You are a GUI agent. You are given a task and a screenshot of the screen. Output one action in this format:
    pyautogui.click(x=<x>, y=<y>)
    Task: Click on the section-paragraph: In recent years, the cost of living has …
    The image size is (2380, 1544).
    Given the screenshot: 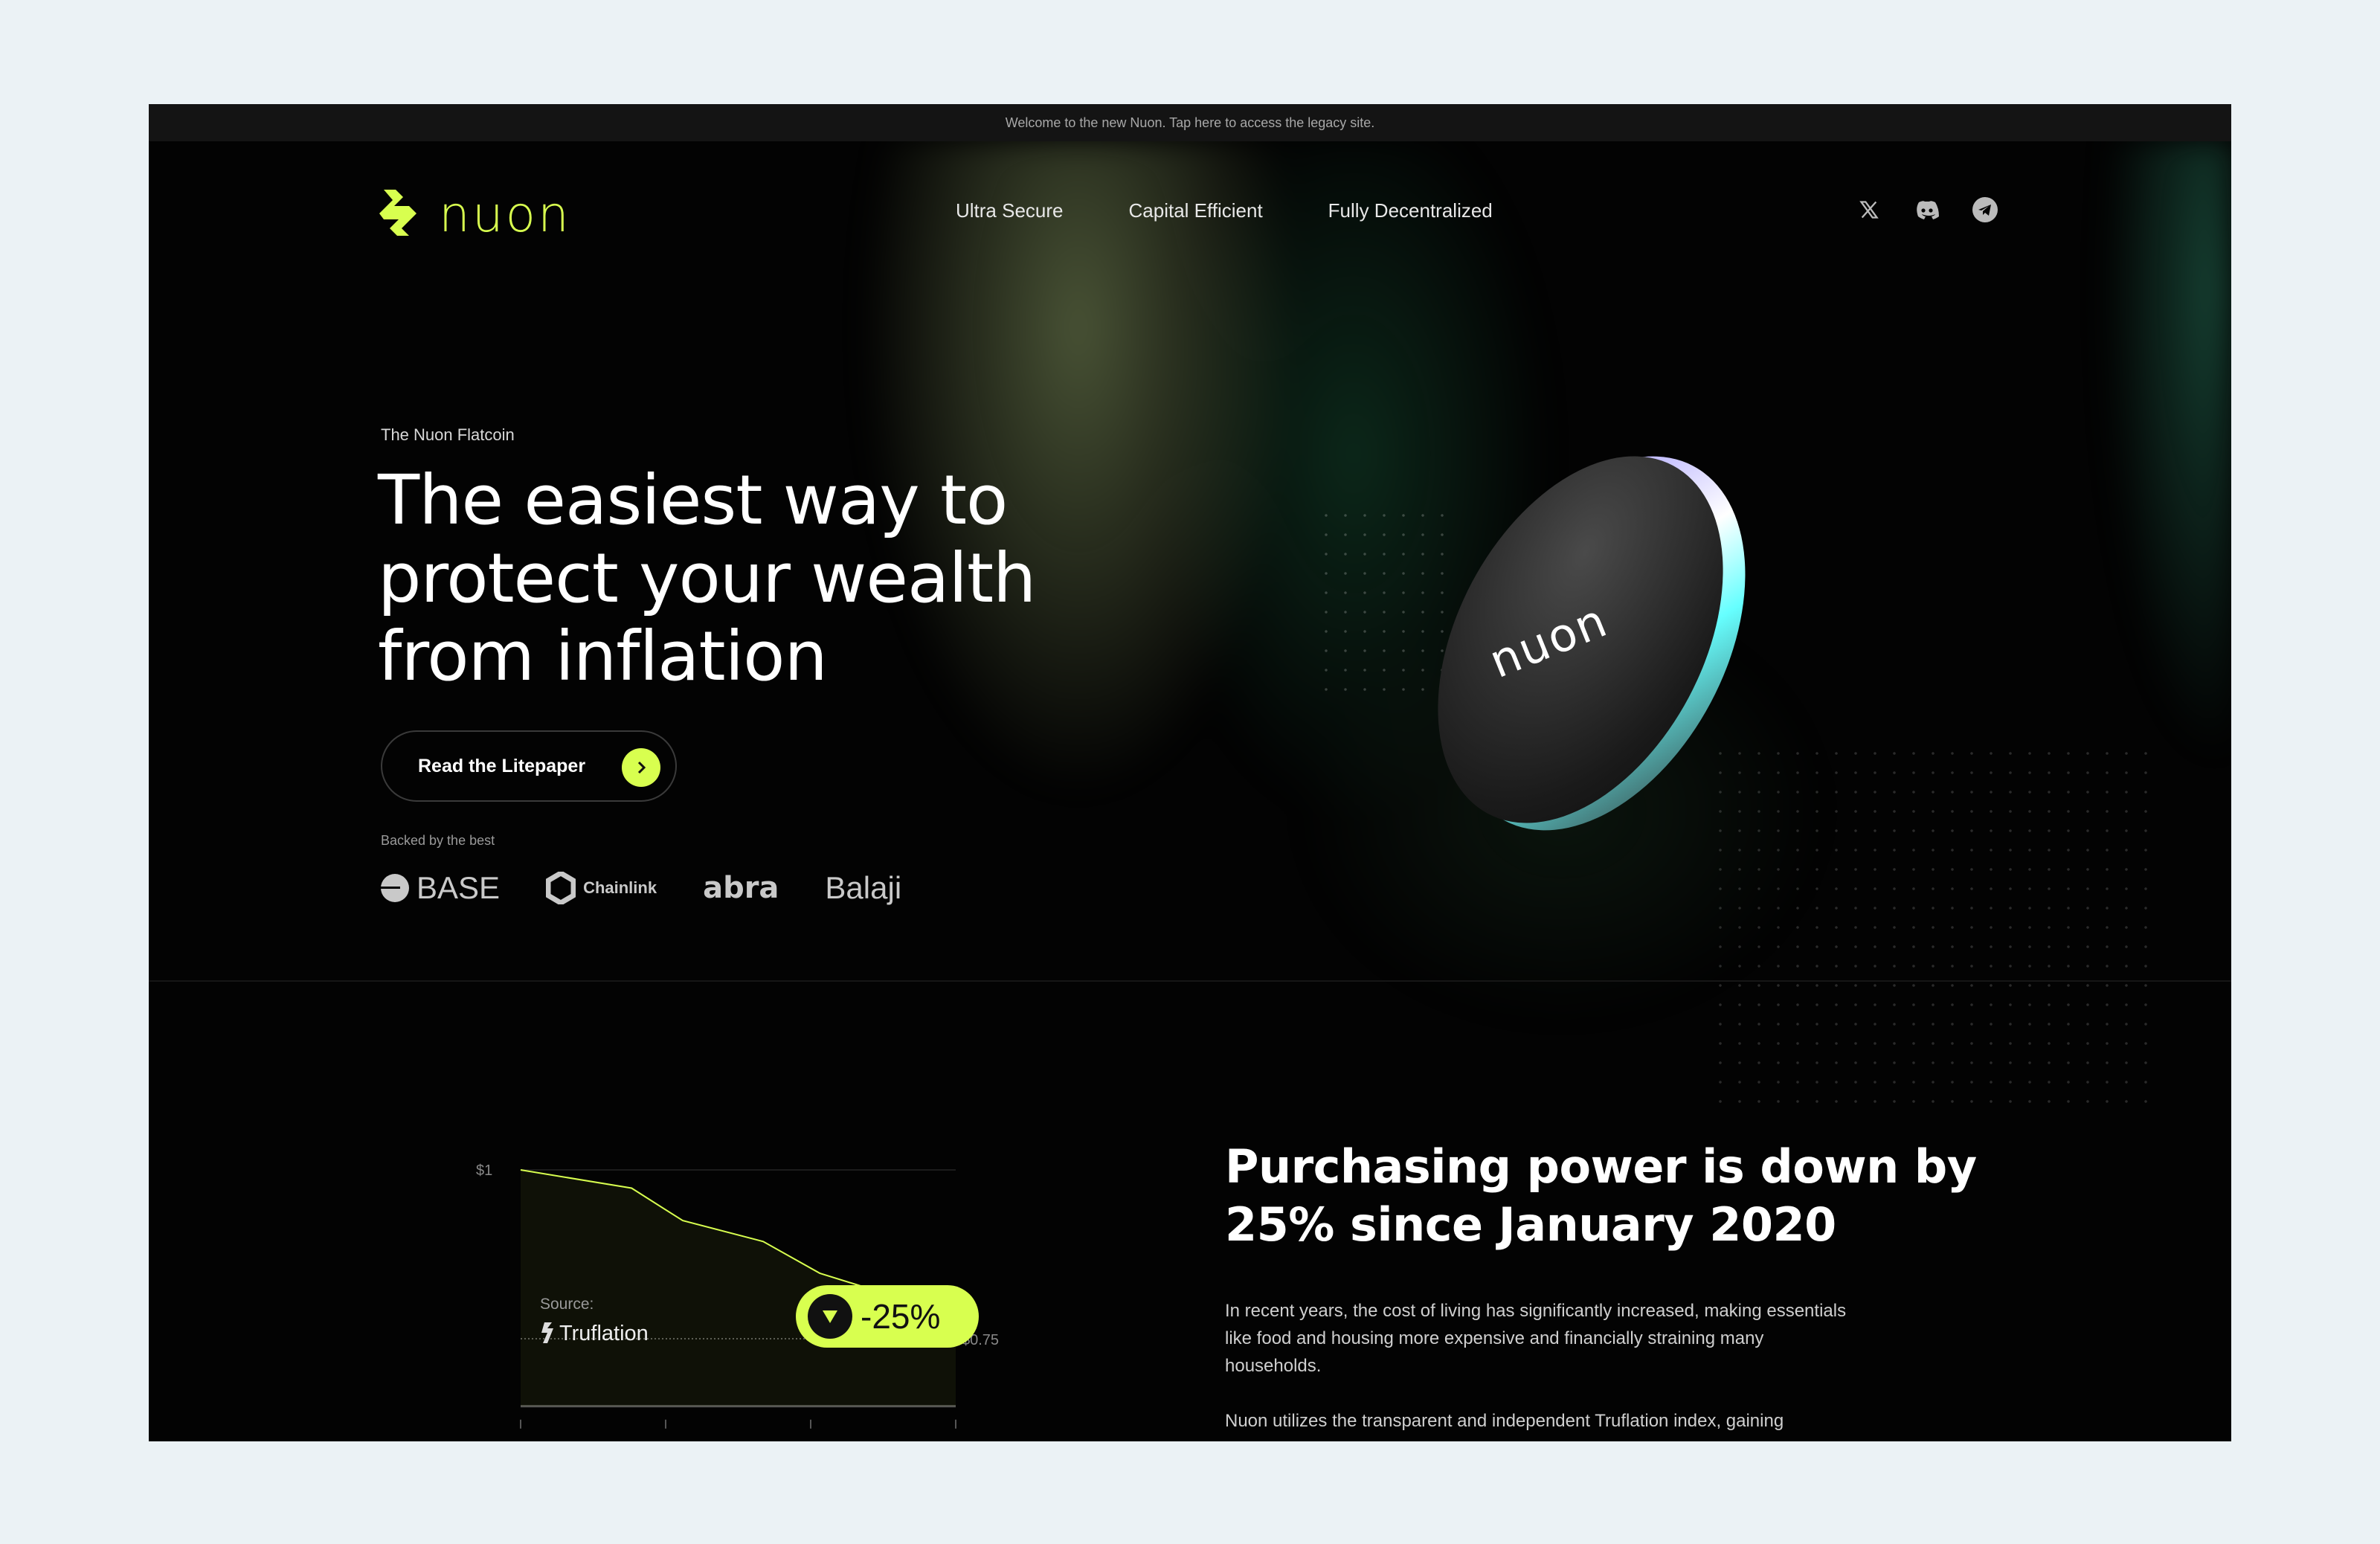 What is the action you would take?
    pyautogui.click(x=1536, y=1338)
    